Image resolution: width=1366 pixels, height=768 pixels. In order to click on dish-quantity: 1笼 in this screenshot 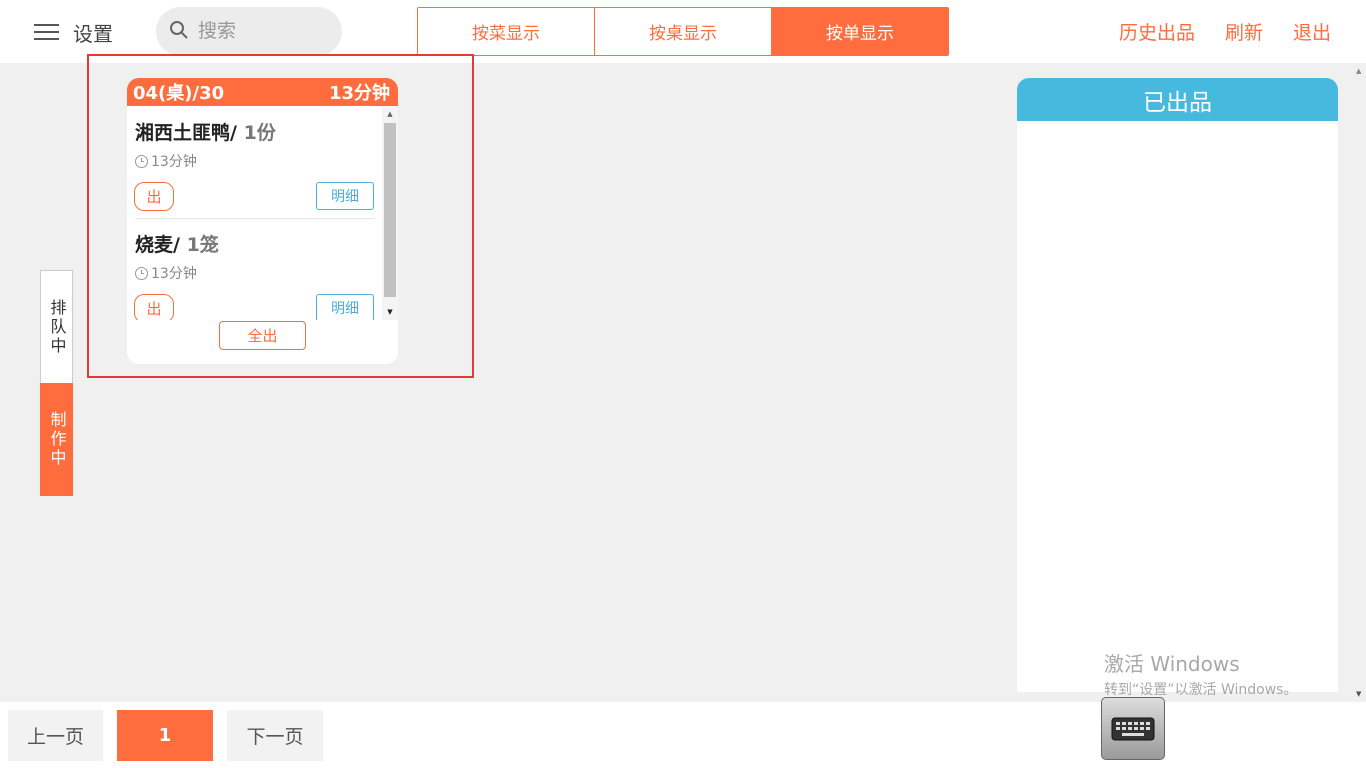, I will do `click(202, 245)`.